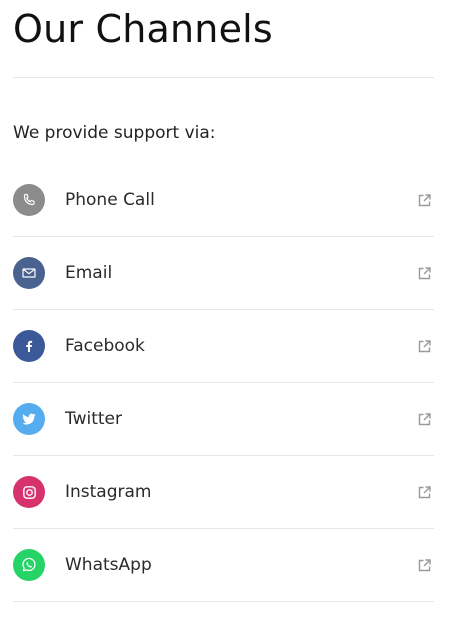  What do you see at coordinates (223, 200) in the screenshot?
I see `channel-phone-call: Phone Call` at bounding box center [223, 200].